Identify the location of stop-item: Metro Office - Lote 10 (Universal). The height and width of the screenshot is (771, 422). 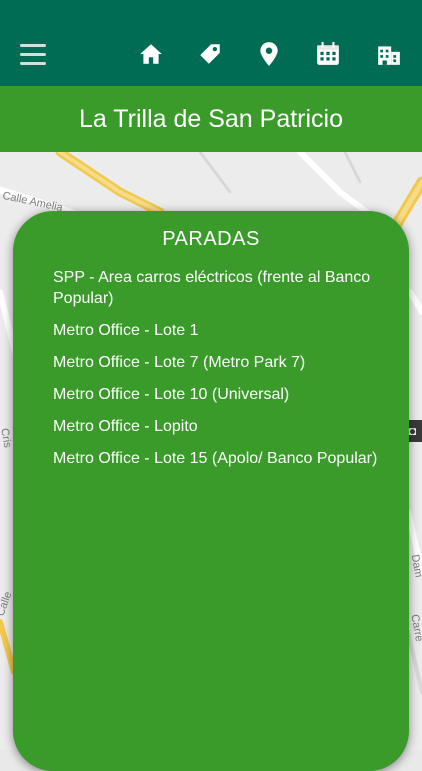
(218, 394).